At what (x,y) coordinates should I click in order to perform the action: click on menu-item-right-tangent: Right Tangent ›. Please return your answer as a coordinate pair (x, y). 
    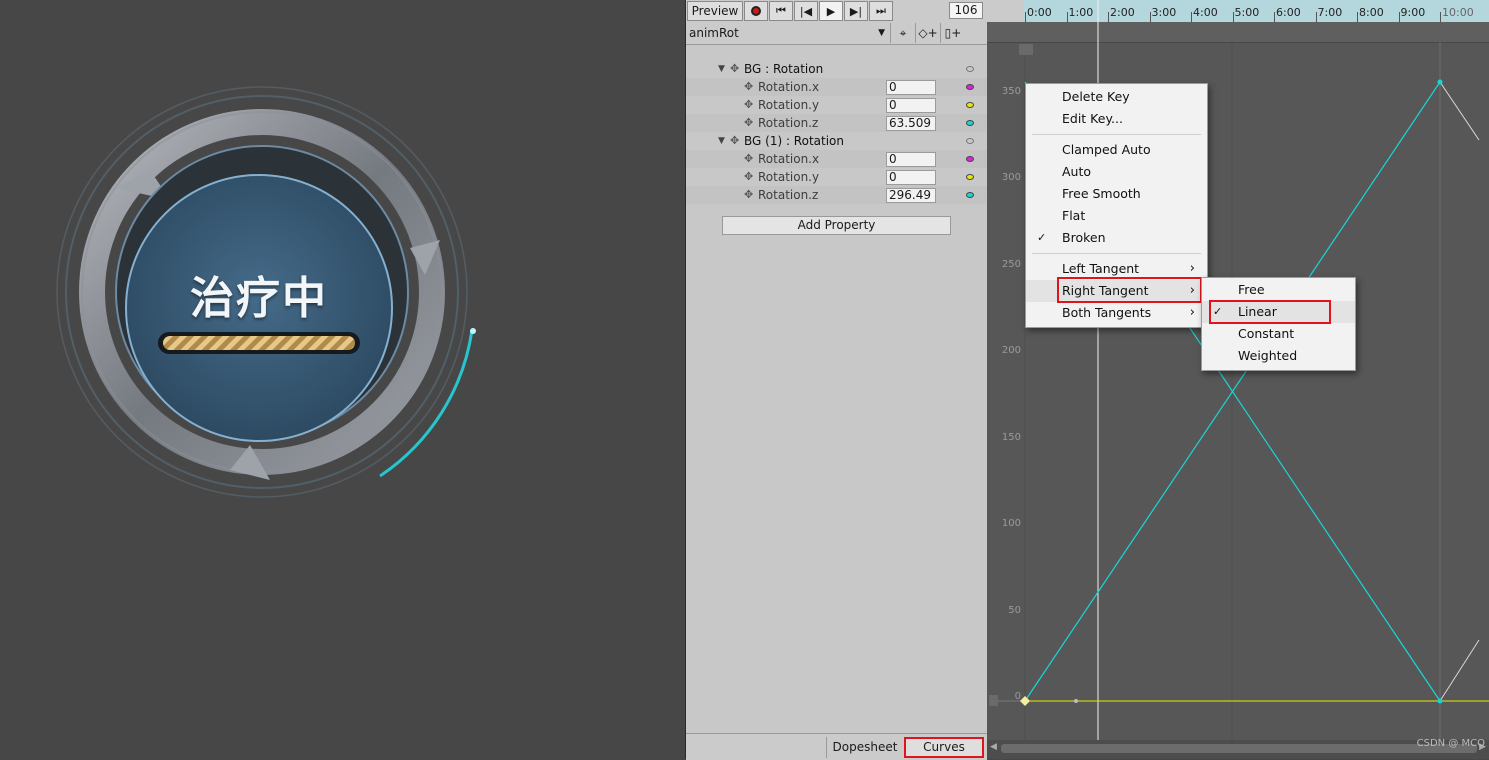
    Looking at the image, I should click on (1116, 291).